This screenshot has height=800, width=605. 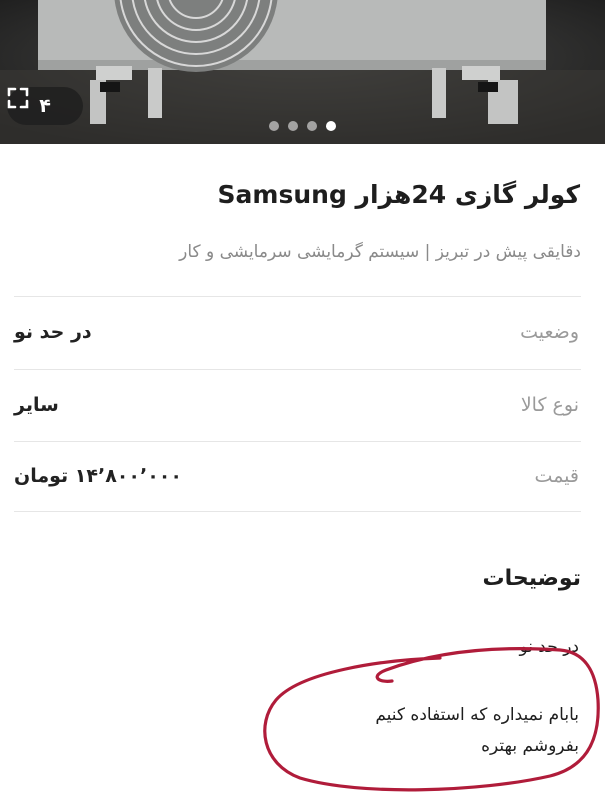 What do you see at coordinates (531, 578) in the screenshot?
I see `description-heading: توضیحات` at bounding box center [531, 578].